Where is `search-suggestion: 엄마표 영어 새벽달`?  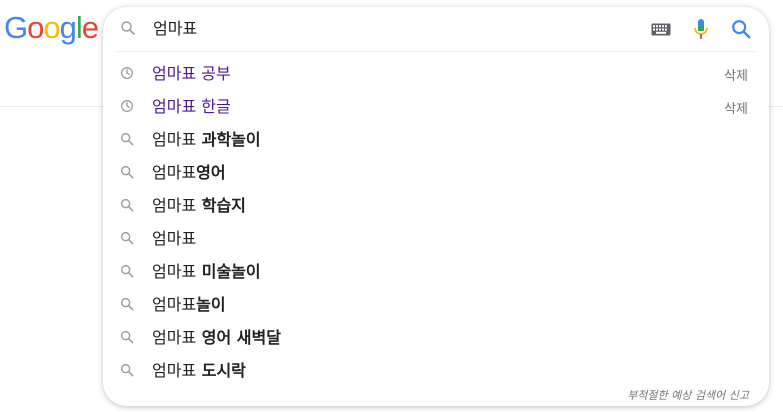 search-suggestion: 엄마표 영어 새벽달 is located at coordinates (436, 337).